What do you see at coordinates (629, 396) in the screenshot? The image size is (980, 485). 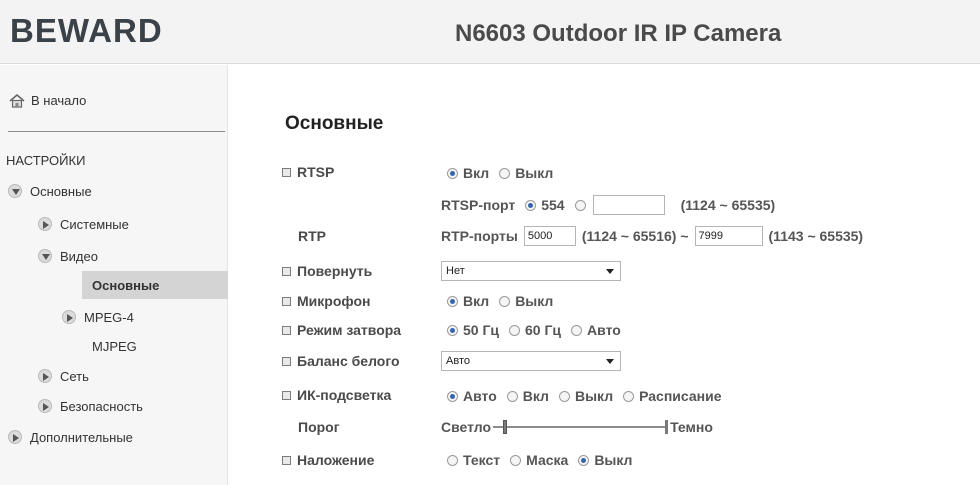 I see `ir-schedule-radio` at bounding box center [629, 396].